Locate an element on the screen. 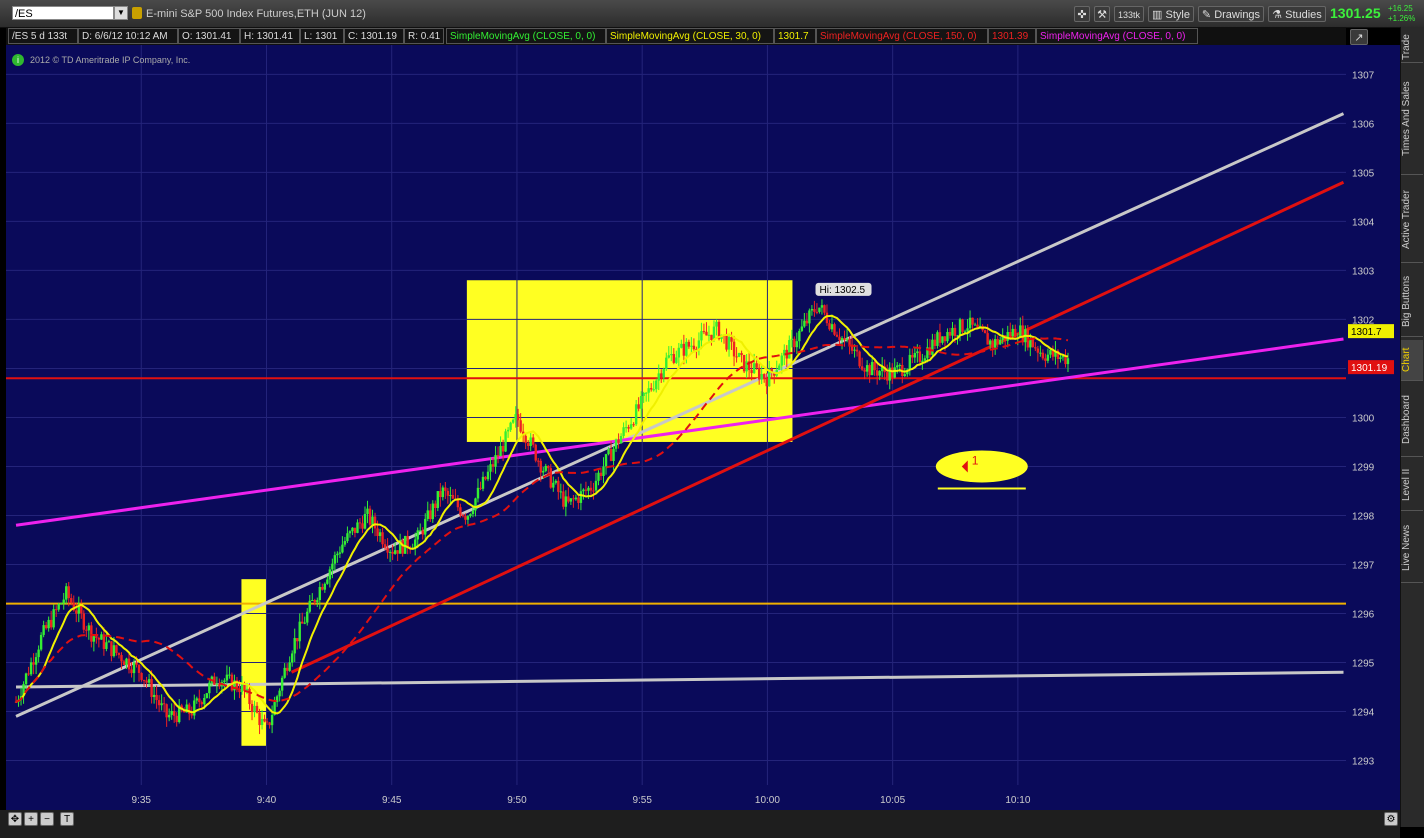 The width and height of the screenshot is (1424, 838). x-tick-label: 10:05 is located at coordinates (892, 800).